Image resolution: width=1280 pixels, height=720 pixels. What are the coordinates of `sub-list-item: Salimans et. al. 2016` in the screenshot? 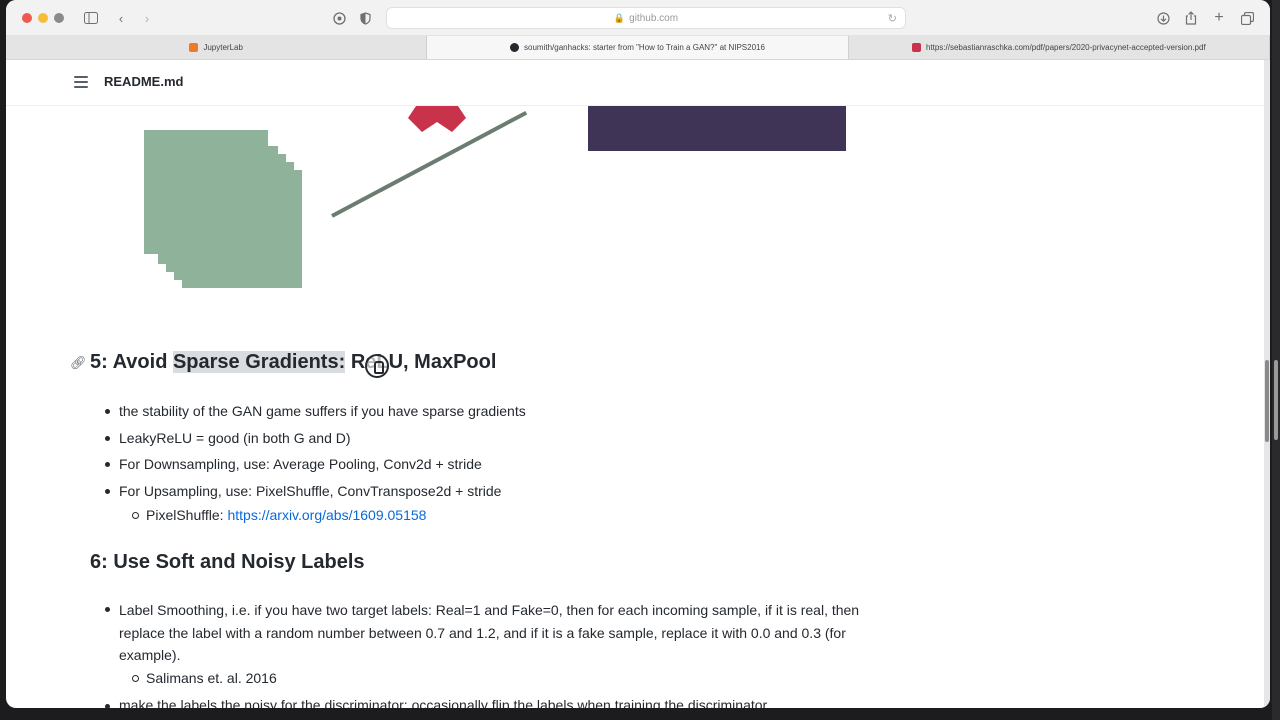 It's located at (500, 678).